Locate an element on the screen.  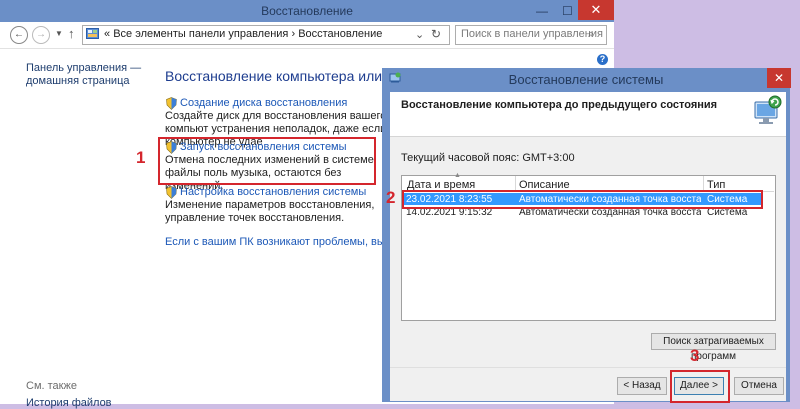
up-arrow-icon: ↑ is located at coordinates (71, 33).